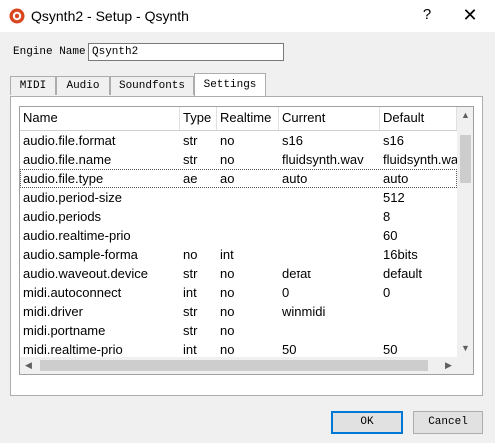 Image resolution: width=495 pixels, height=443 pixels. Describe the element at coordinates (238, 140) in the screenshot. I see `table-row: audio.file.format str no s16 s16` at that location.